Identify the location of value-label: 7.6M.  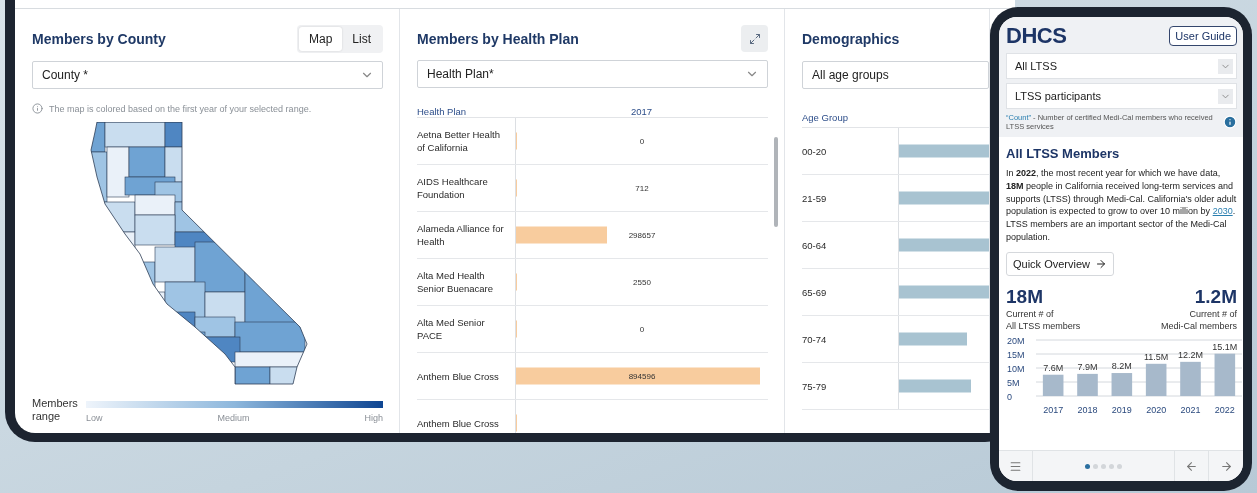
(1053, 367).